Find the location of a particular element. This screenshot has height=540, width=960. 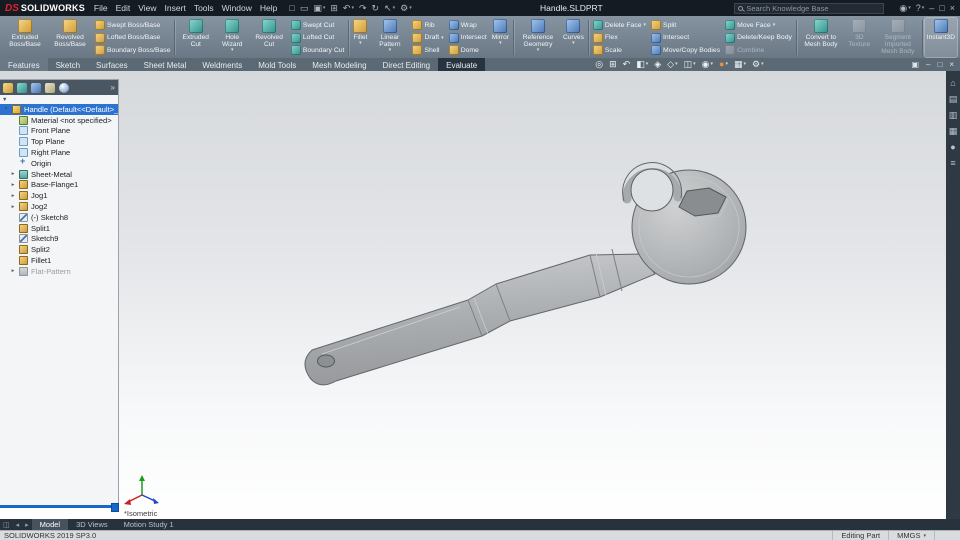

units-selector: MMGS ▾ is located at coordinates (911, 535).